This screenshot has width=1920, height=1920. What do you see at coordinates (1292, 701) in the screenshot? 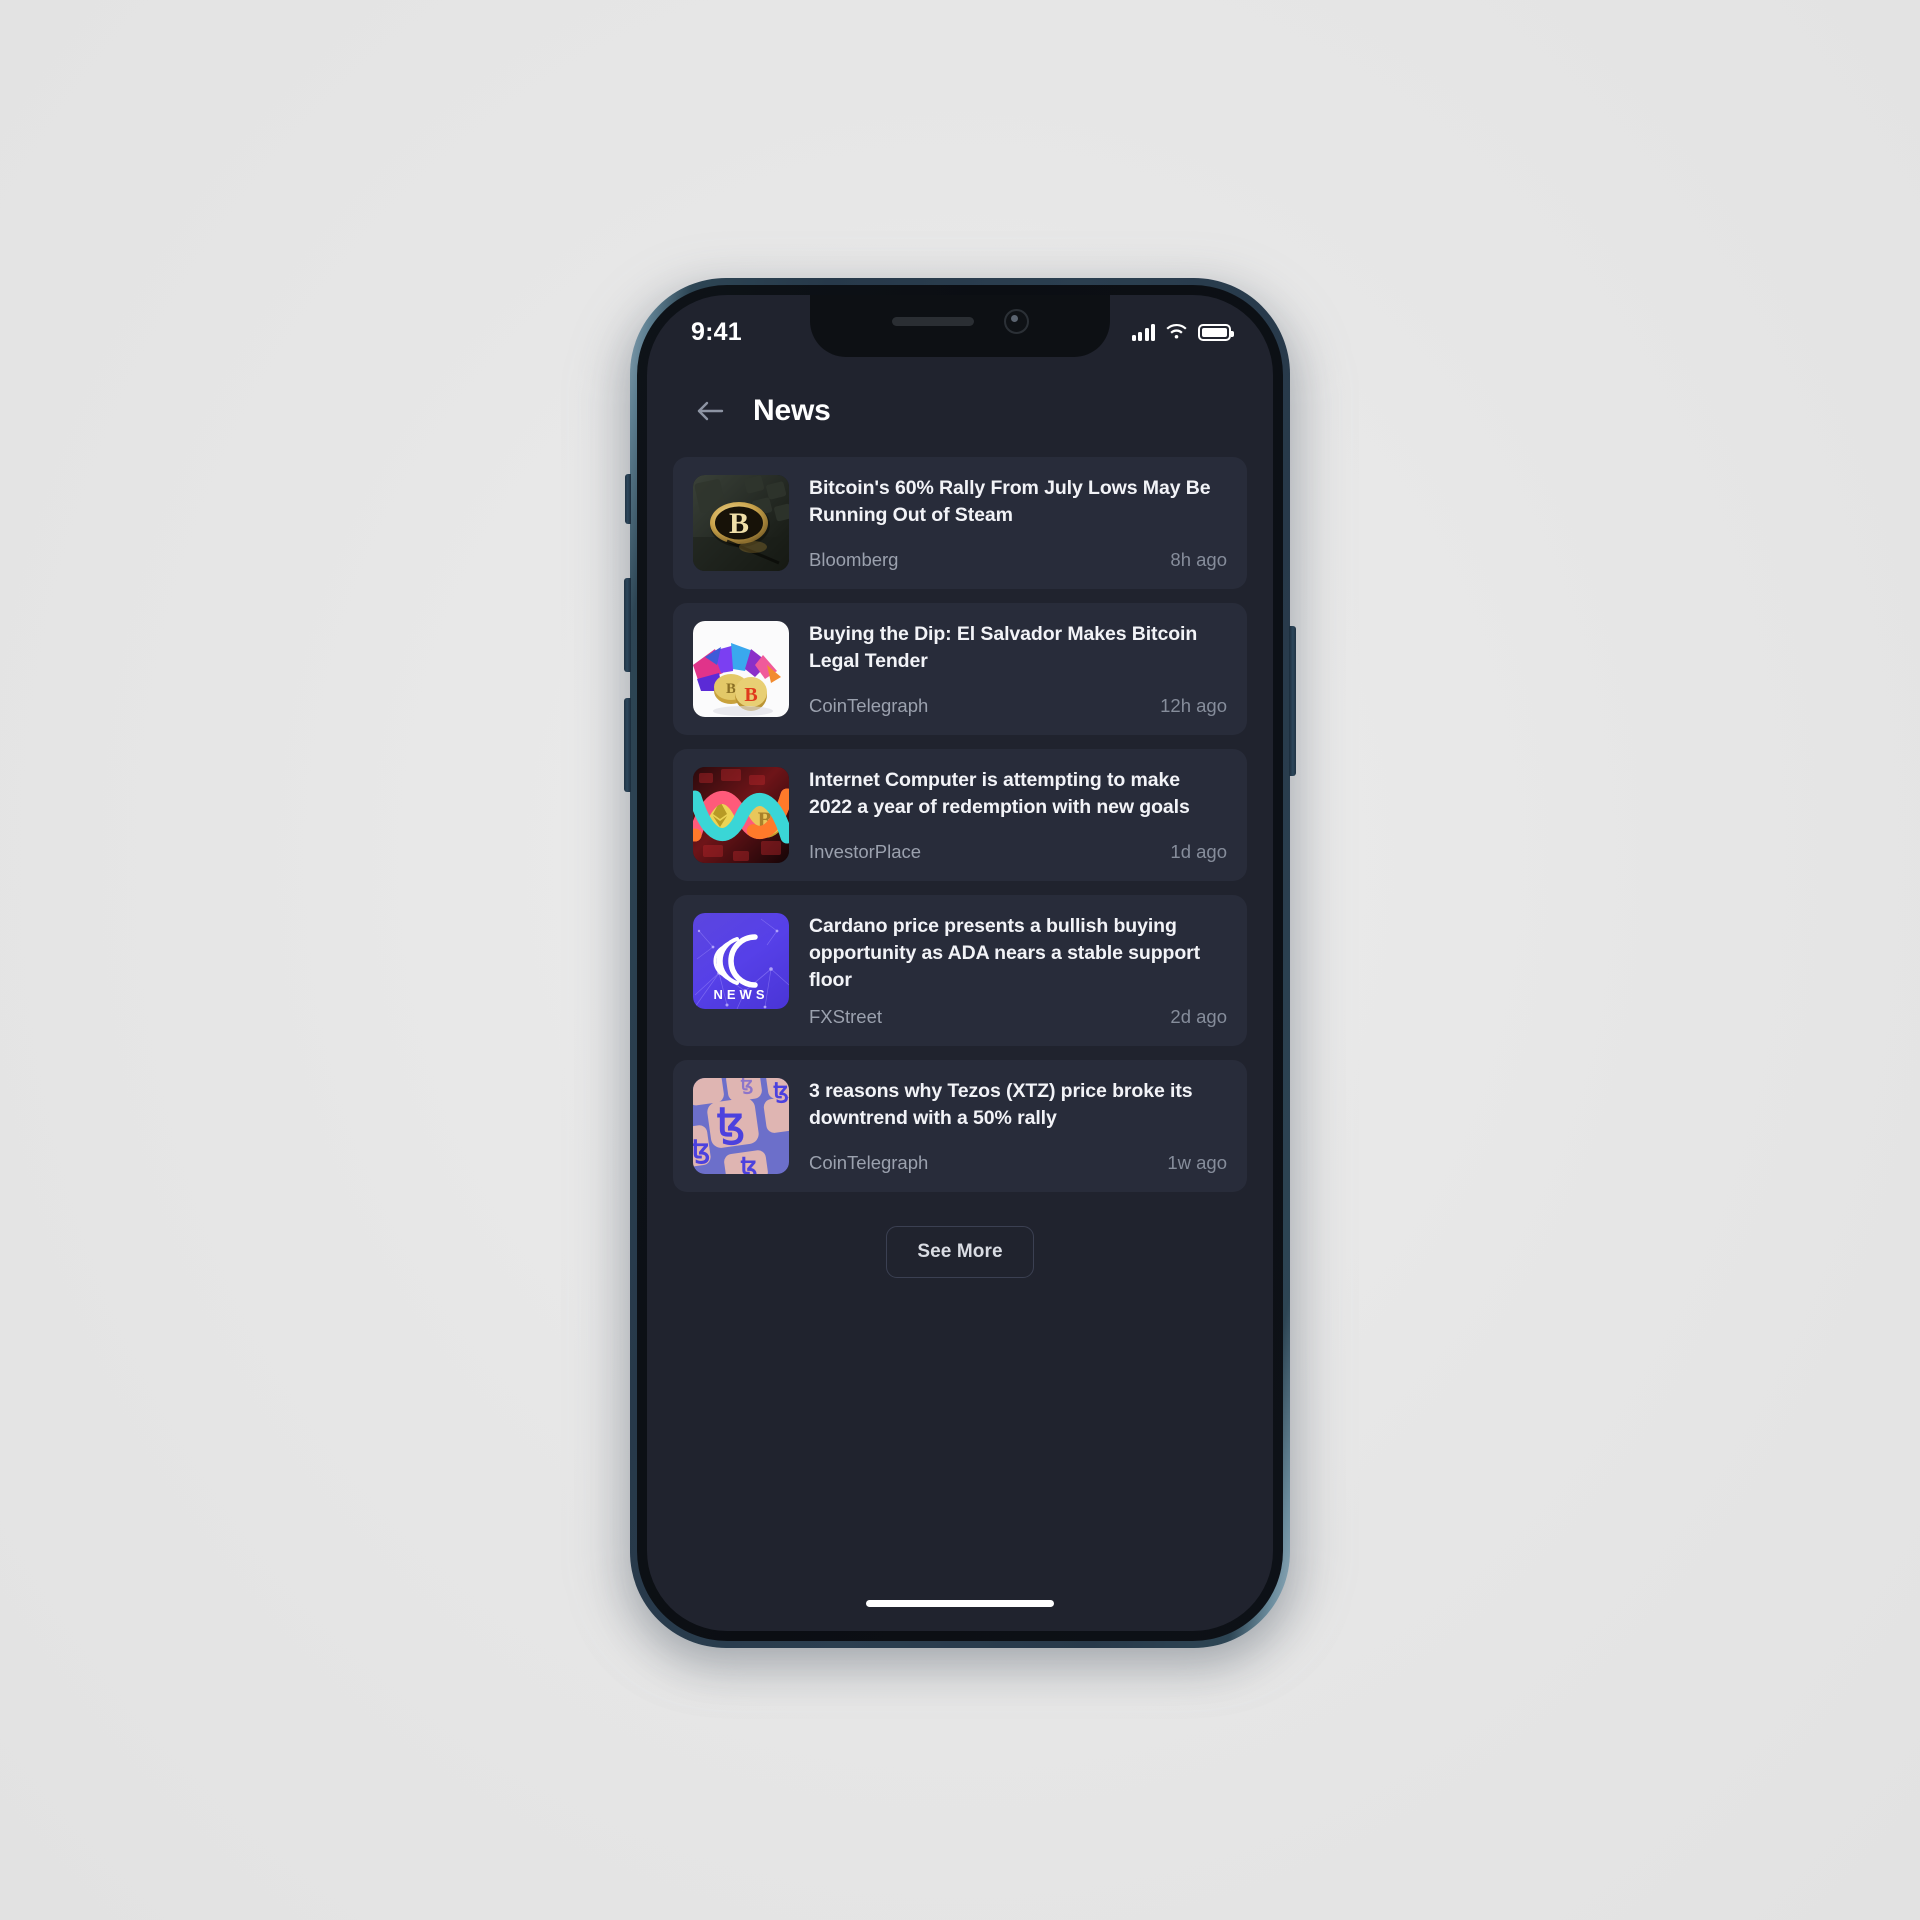
I see `power-button` at bounding box center [1292, 701].